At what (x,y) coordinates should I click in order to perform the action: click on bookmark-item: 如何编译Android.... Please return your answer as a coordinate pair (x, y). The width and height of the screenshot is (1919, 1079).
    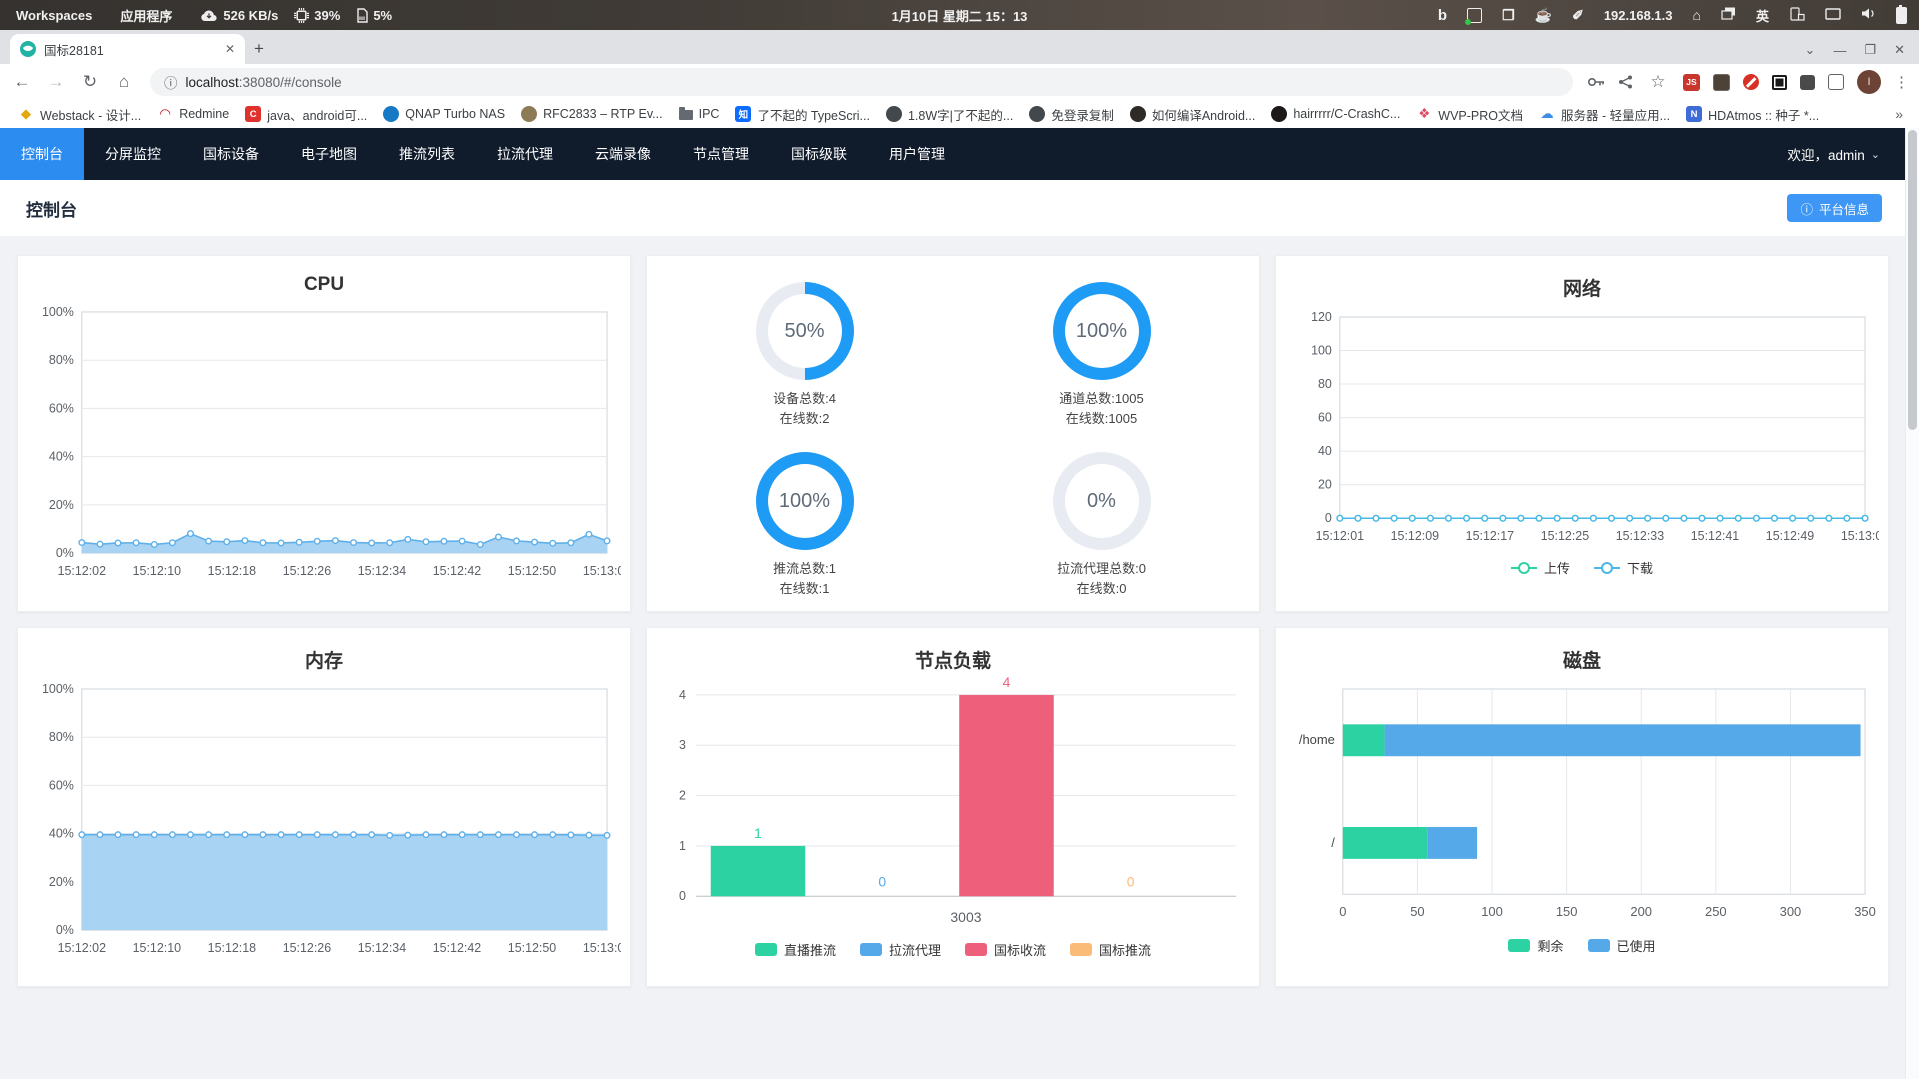
    Looking at the image, I should click on (1193, 114).